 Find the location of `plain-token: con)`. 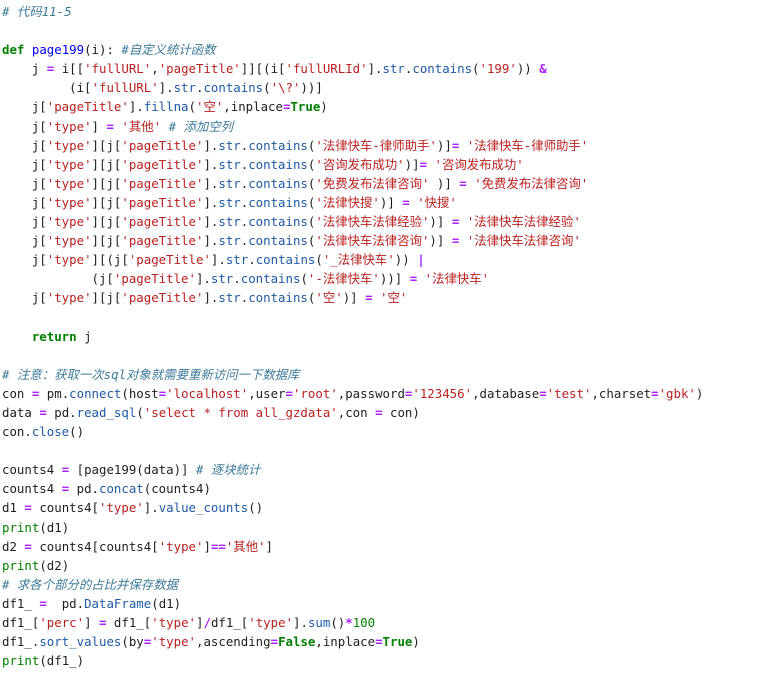

plain-token: con) is located at coordinates (401, 412).